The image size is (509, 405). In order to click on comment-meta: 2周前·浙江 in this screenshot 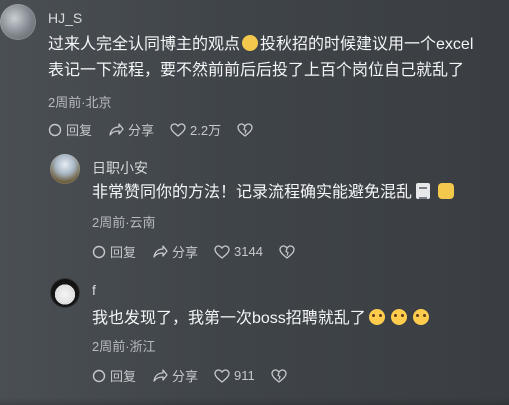, I will do `click(124, 346)`.